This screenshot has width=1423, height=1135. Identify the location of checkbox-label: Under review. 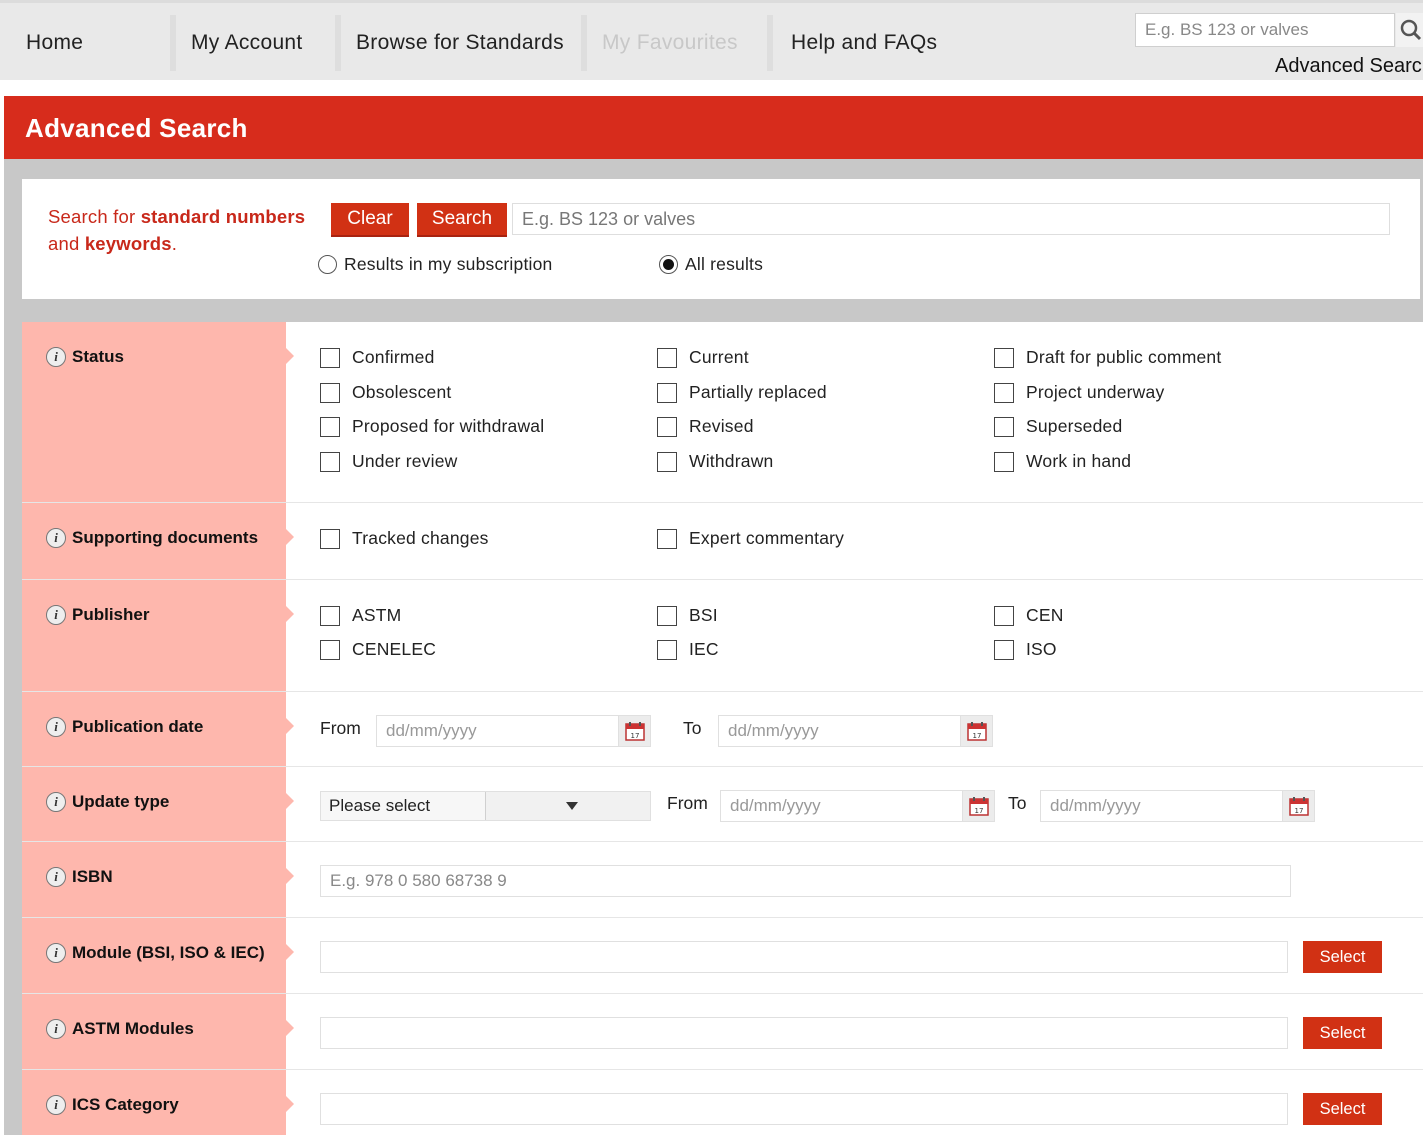
(405, 461).